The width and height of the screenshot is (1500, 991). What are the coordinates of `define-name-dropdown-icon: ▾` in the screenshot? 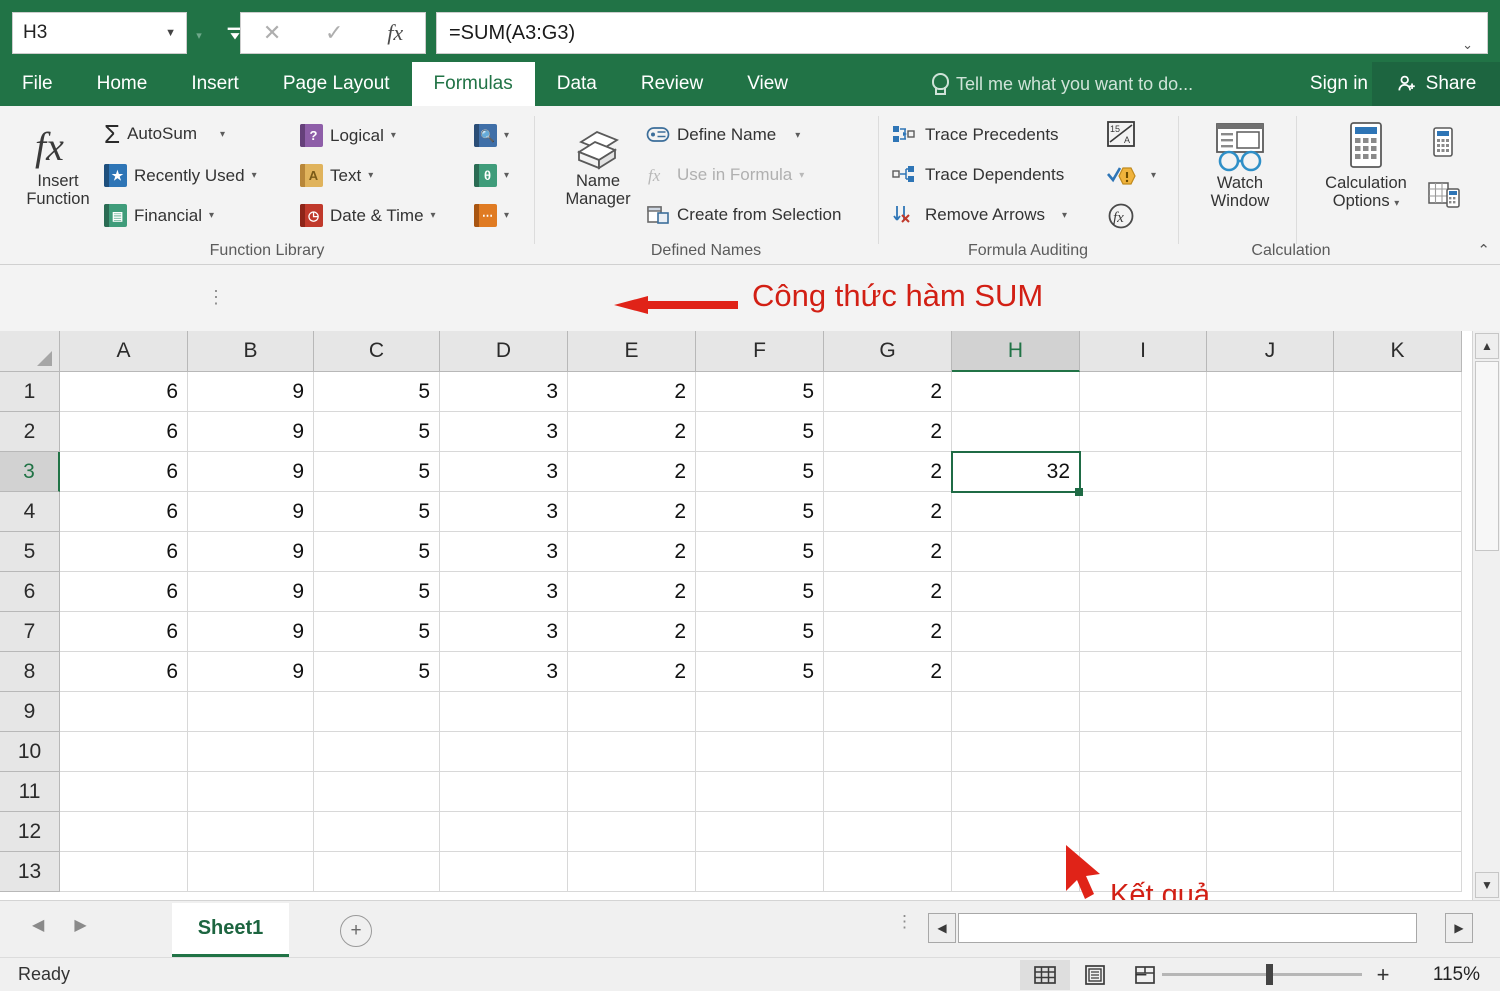 It's located at (797, 135).